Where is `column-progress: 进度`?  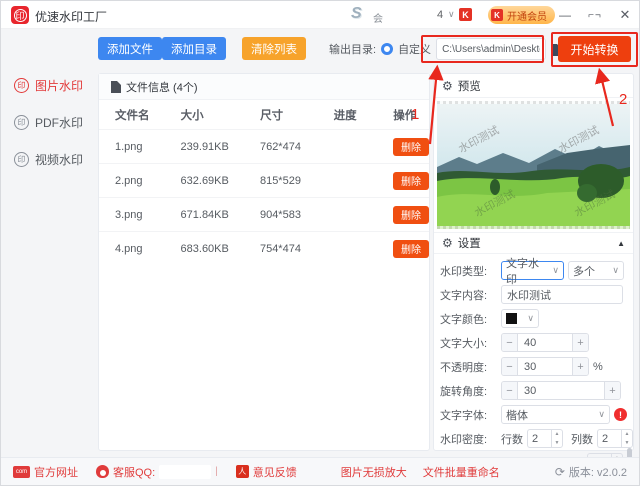
column-progress: 进度 is located at coordinates (345, 115).